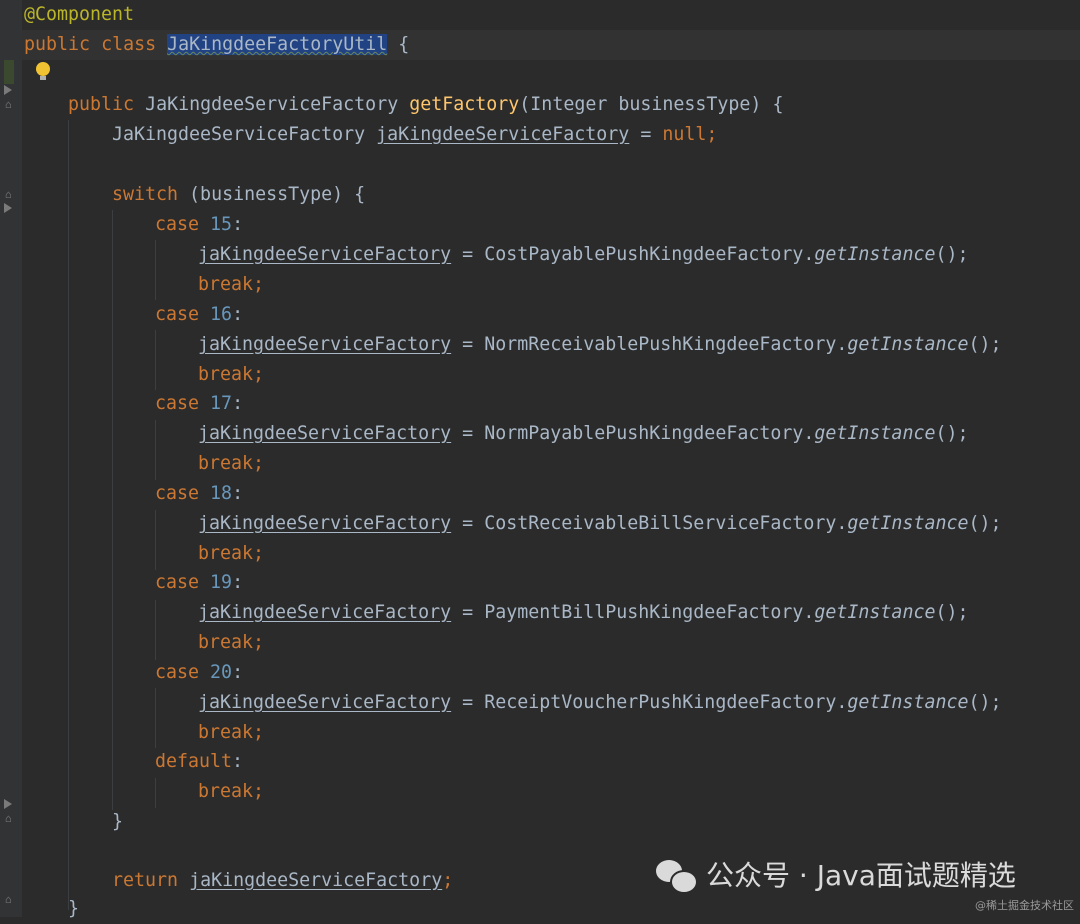 The height and width of the screenshot is (924, 1080). Describe the element at coordinates (272, 194) in the screenshot. I see `switch-expression: (businessType) {` at that location.